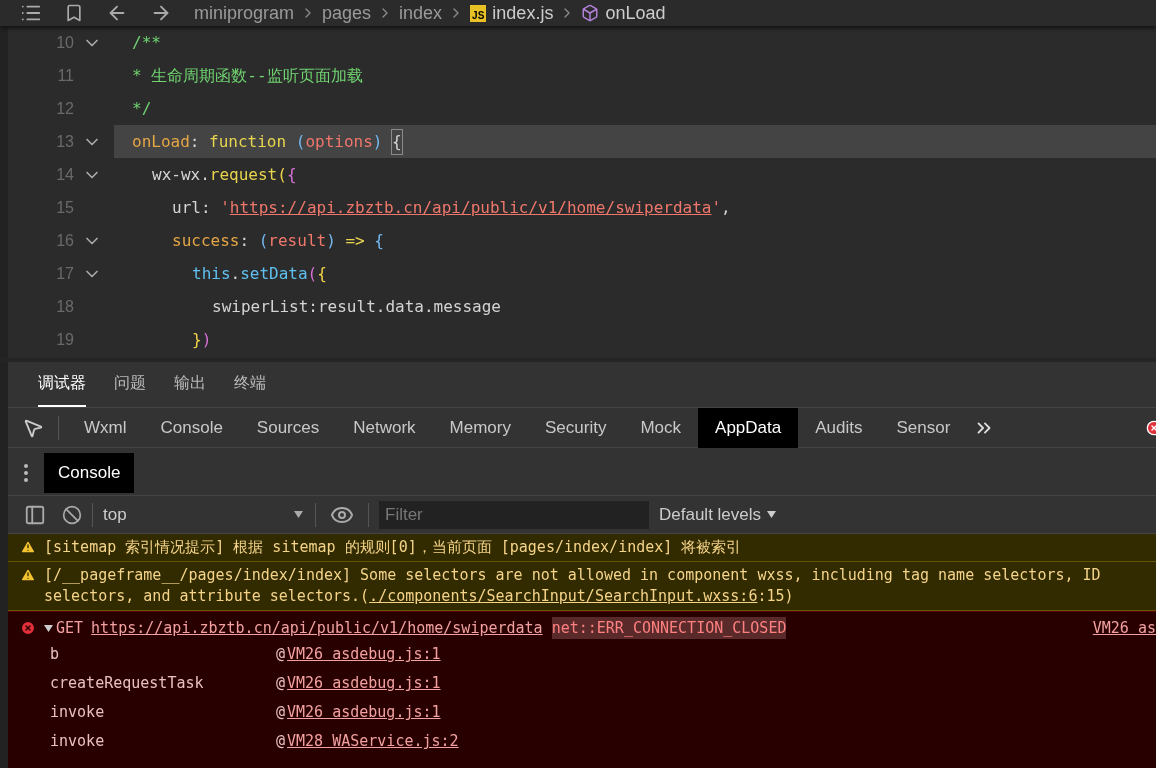  What do you see at coordinates (127, 684) in the screenshot?
I see `stack-function: createRequestTask` at bounding box center [127, 684].